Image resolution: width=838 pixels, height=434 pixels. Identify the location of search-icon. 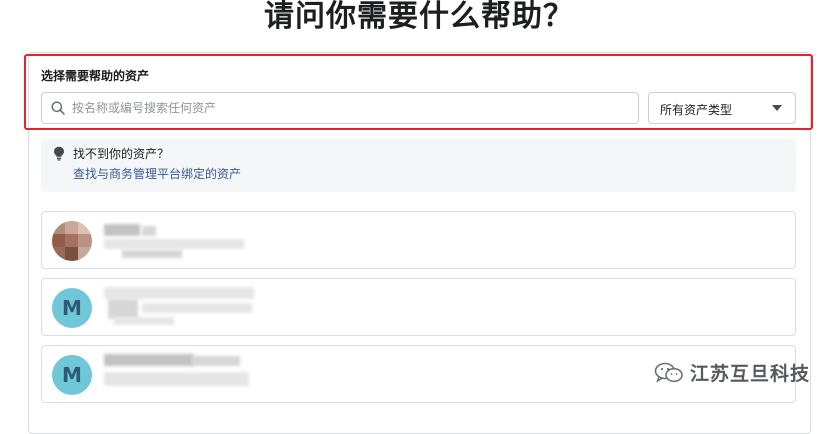
(58, 108).